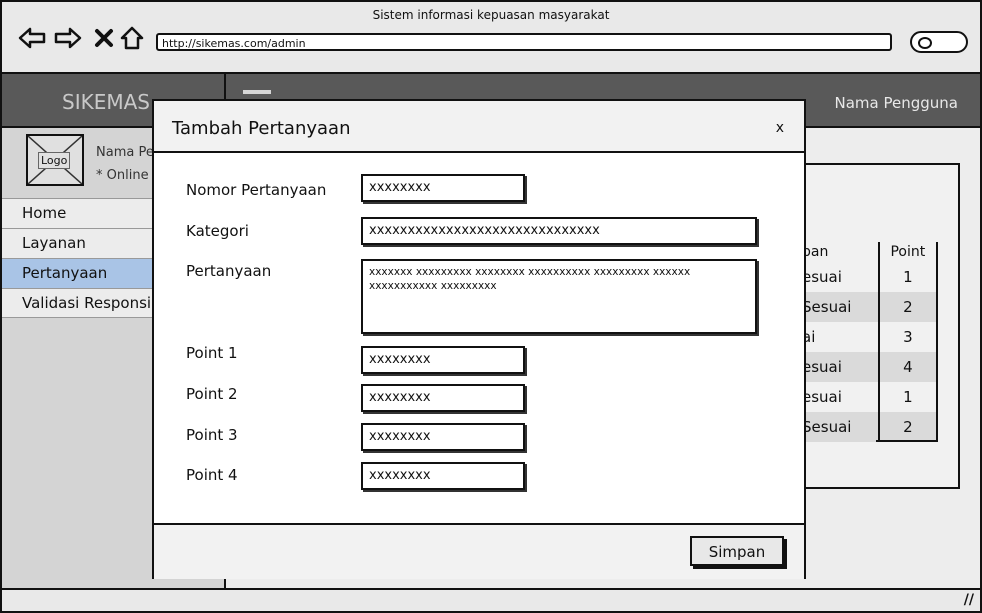  I want to click on logo-label: Logo, so click(54, 160).